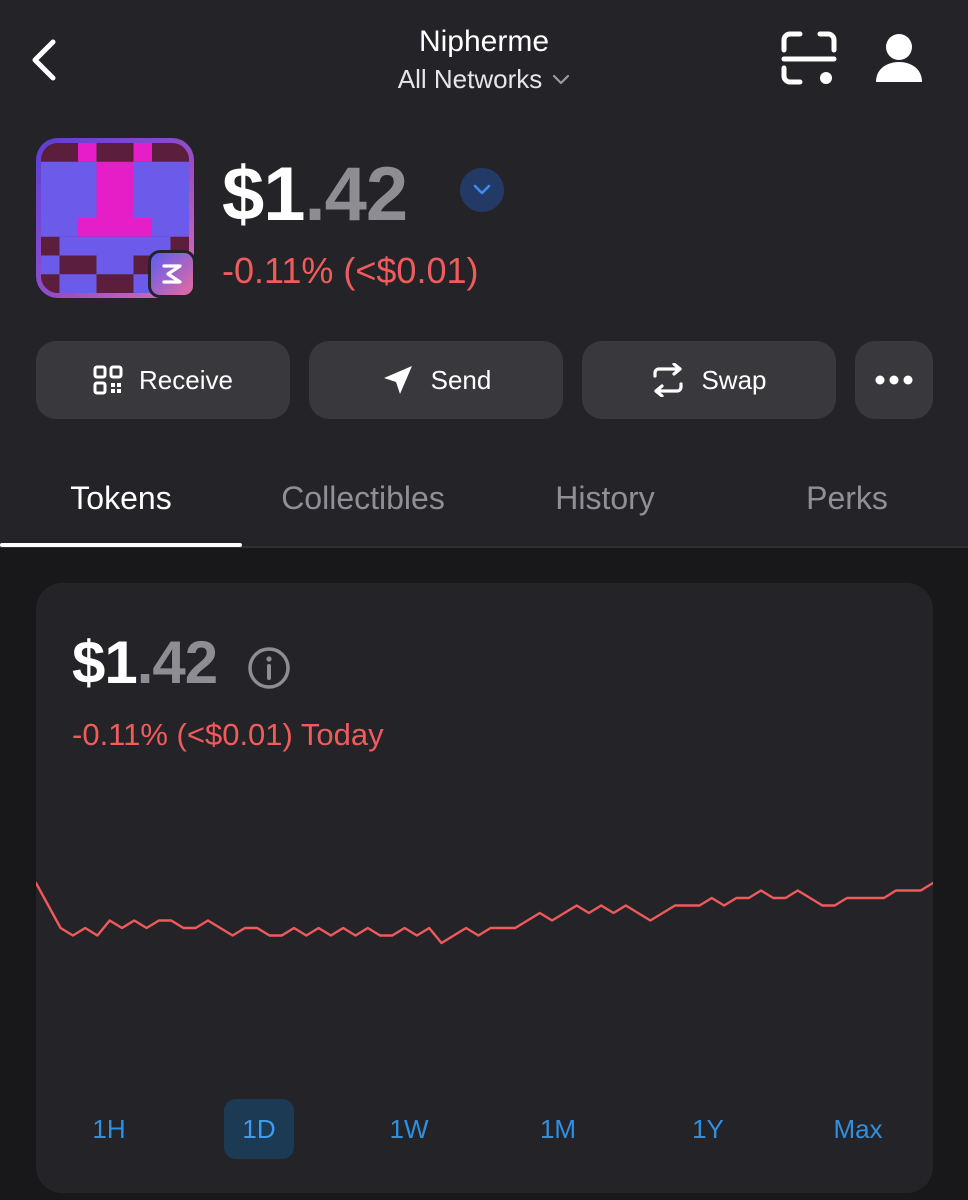  What do you see at coordinates (264, 194) in the screenshot?
I see `balance-whole: $1` at bounding box center [264, 194].